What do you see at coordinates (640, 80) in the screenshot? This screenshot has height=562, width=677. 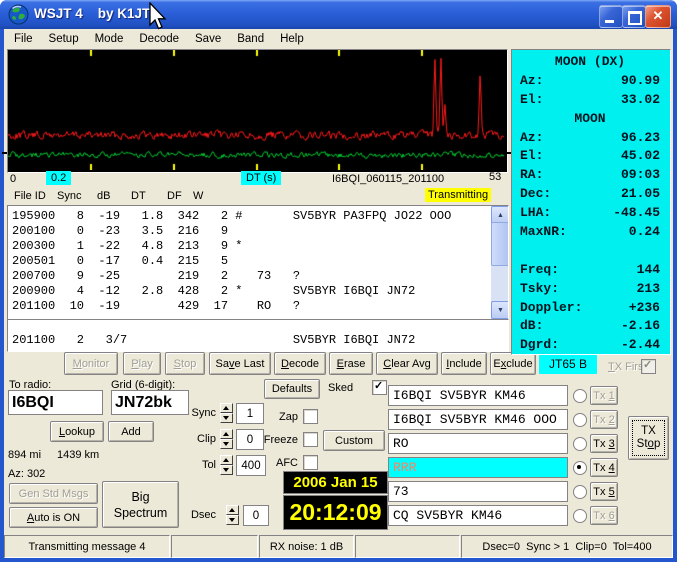 I see `moon-row-value: 90.99` at bounding box center [640, 80].